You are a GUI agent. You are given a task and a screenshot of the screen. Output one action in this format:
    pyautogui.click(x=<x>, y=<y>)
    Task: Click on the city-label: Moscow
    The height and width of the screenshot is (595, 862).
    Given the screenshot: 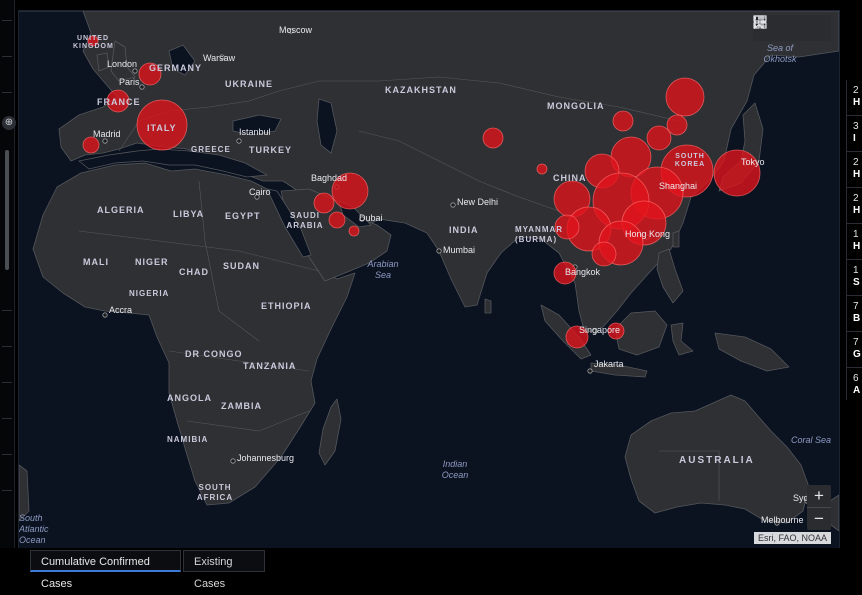 What is the action you would take?
    pyautogui.click(x=296, y=30)
    